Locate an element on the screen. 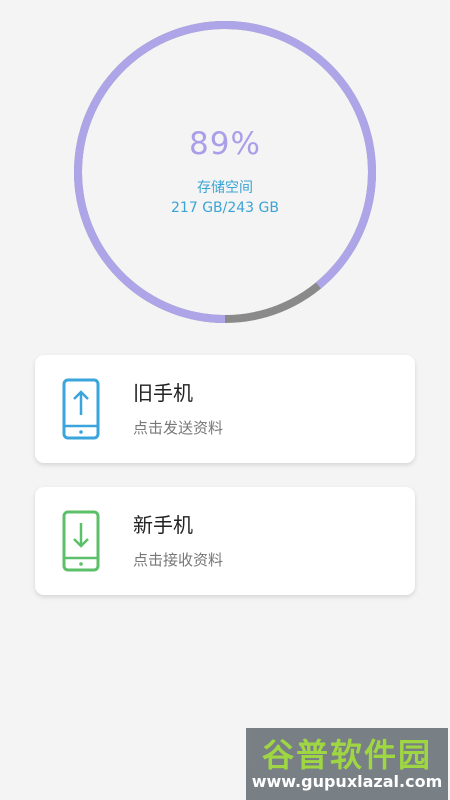 The height and width of the screenshot is (800, 450). watermark-name: 谷普软件园 is located at coordinates (346, 755).